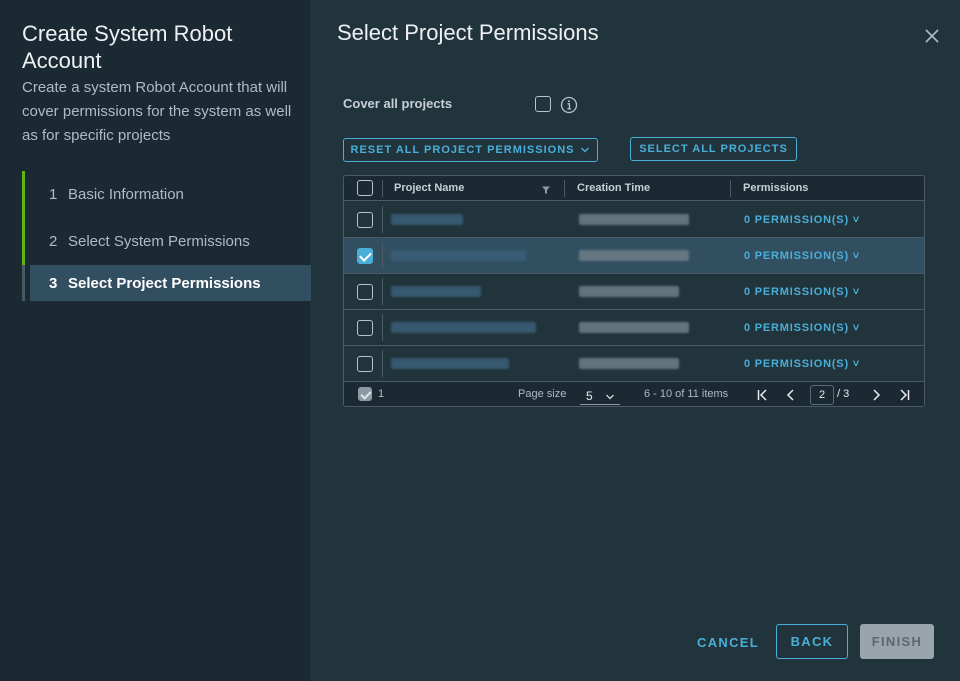 Image resolution: width=960 pixels, height=681 pixels. What do you see at coordinates (569, 105) in the screenshot?
I see `info-icon` at bounding box center [569, 105].